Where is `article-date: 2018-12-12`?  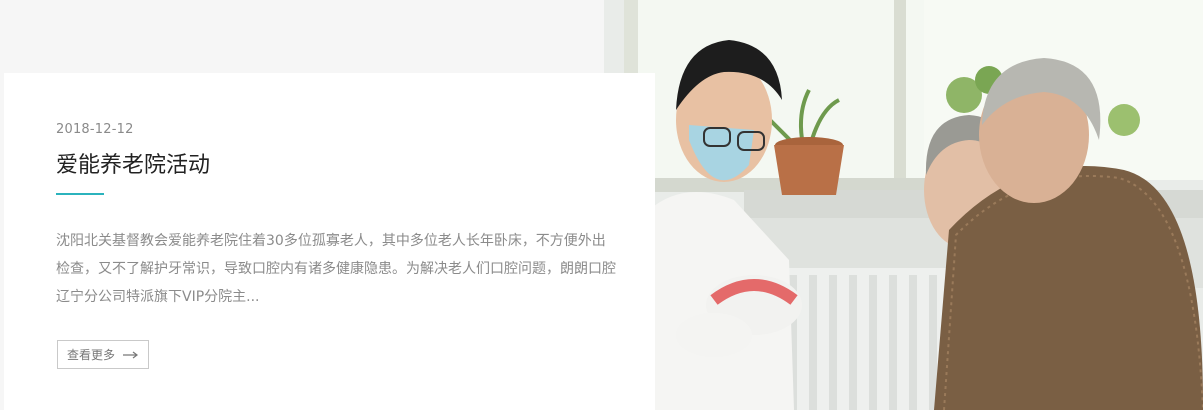
article-date: 2018-12-12 is located at coordinates (95, 129).